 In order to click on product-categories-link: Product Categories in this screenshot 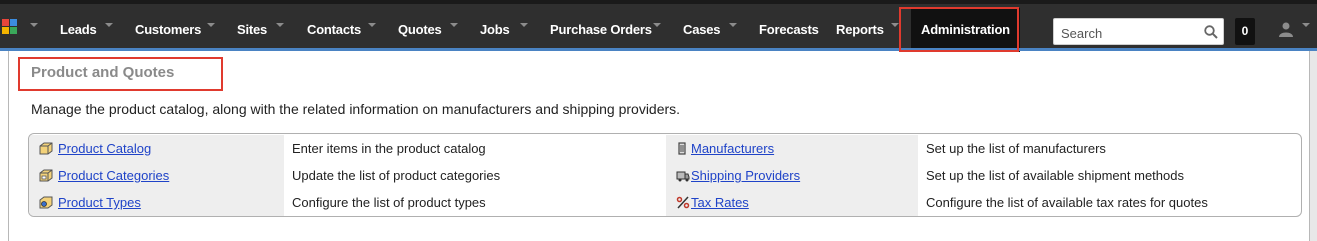, I will do `click(113, 175)`.